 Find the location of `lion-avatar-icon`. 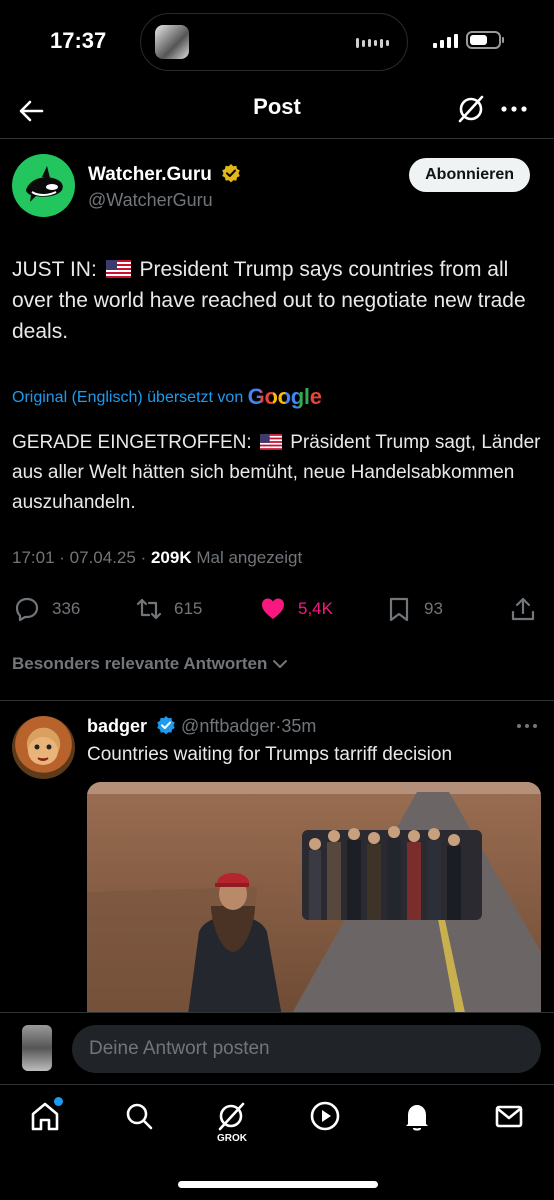

lion-avatar-icon is located at coordinates (43, 751).